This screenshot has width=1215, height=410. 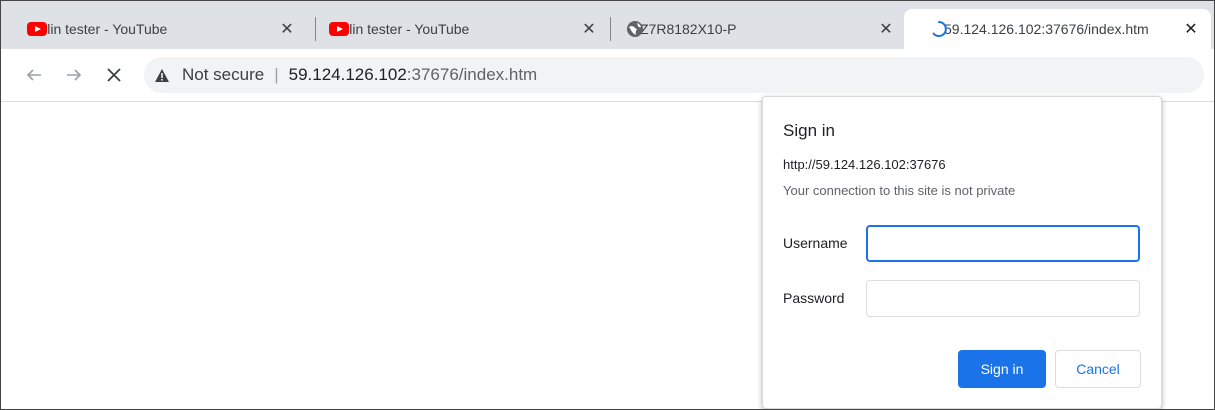 What do you see at coordinates (1098, 369) in the screenshot?
I see `cancel-button: Cancel` at bounding box center [1098, 369].